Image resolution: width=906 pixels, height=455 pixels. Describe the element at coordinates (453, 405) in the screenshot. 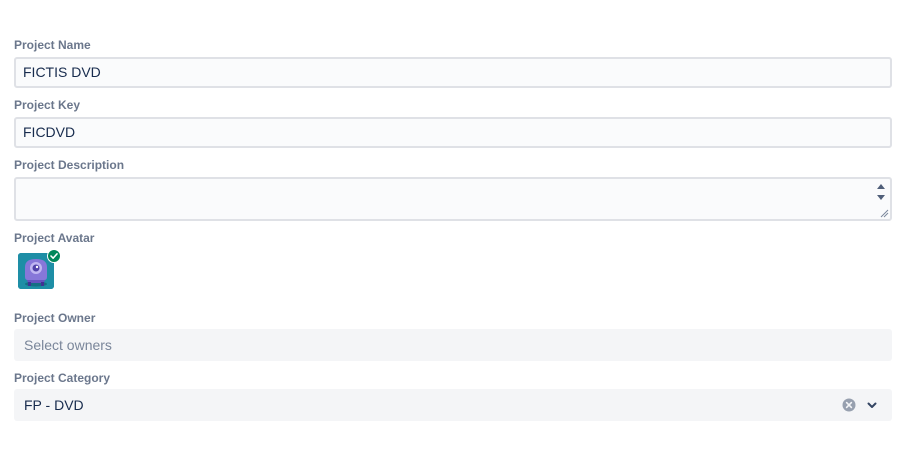

I see `project-category-select: FP - DVD` at that location.